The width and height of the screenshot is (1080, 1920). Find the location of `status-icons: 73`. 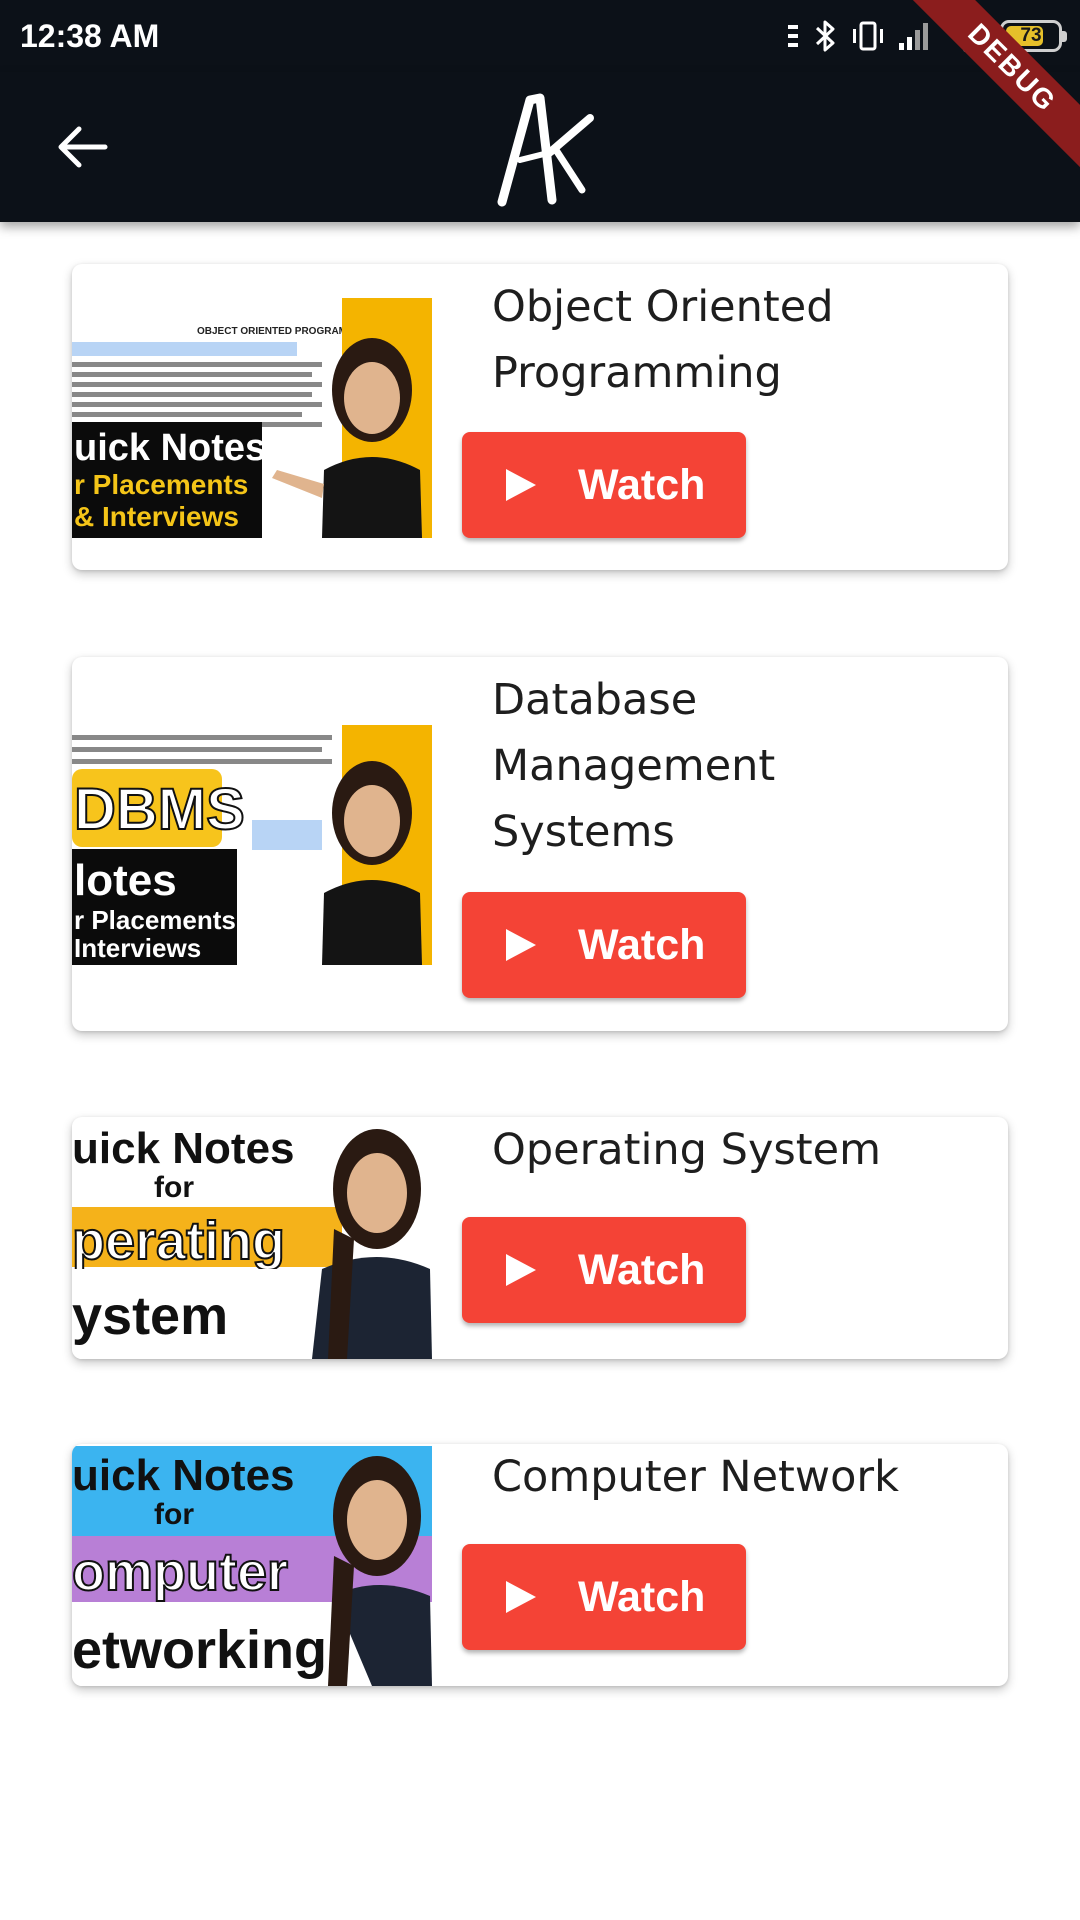

status-icons: 73 is located at coordinates (926, 36).